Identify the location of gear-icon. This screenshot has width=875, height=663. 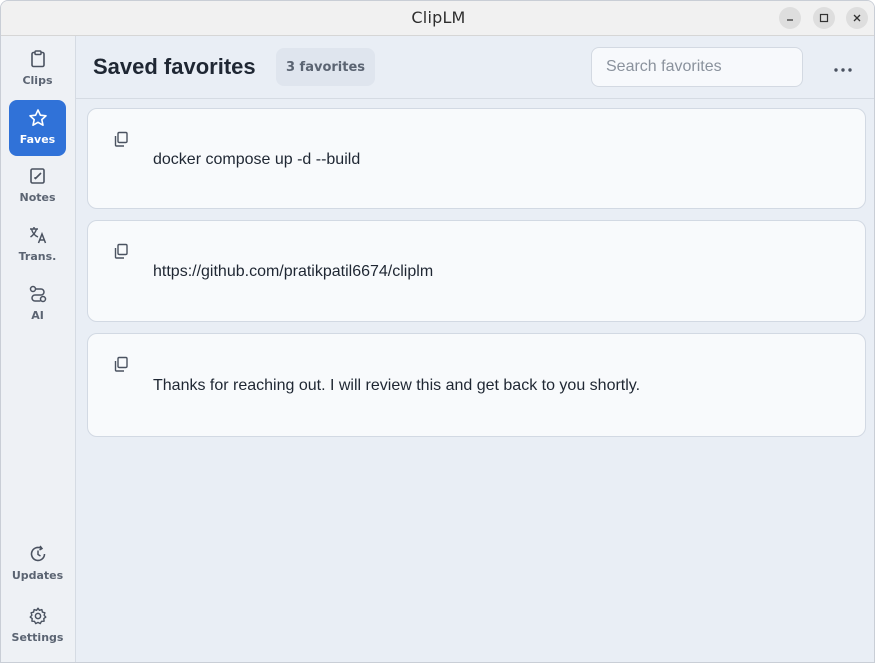
(38, 616).